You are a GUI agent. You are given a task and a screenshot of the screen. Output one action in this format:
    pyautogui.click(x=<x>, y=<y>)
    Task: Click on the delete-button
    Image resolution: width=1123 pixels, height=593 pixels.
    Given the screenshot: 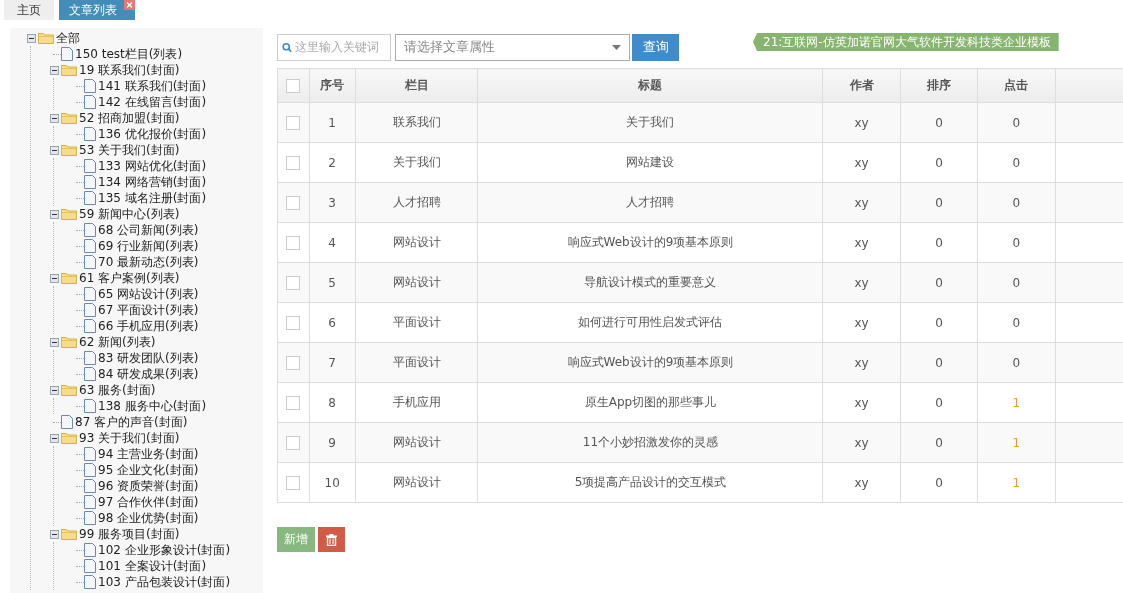 What is the action you would take?
    pyautogui.click(x=331, y=539)
    